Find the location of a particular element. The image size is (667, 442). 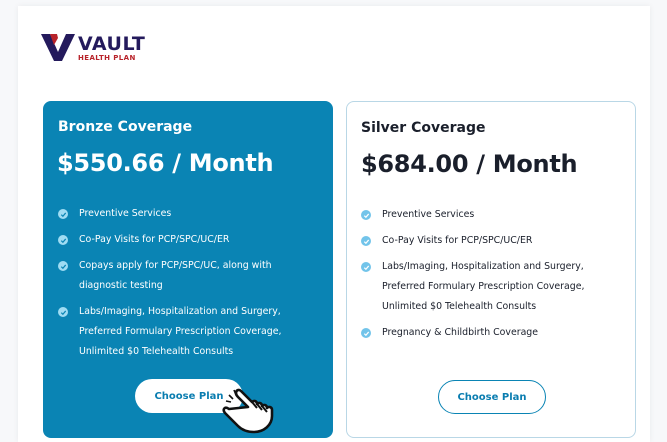

plan-price: $550.66 / Month is located at coordinates (165, 163).